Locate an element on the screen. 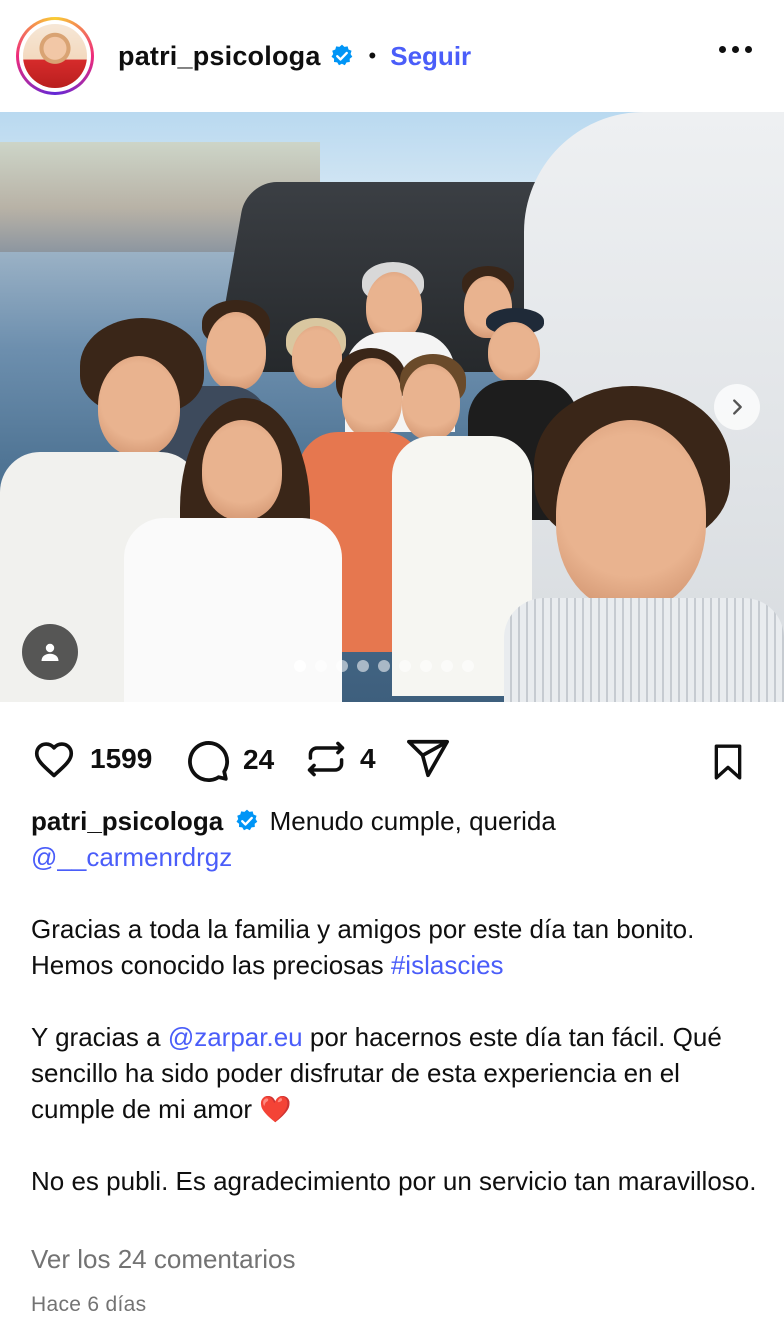  view-comments-link: Ver los 24 comentarios is located at coordinates (163, 1259).